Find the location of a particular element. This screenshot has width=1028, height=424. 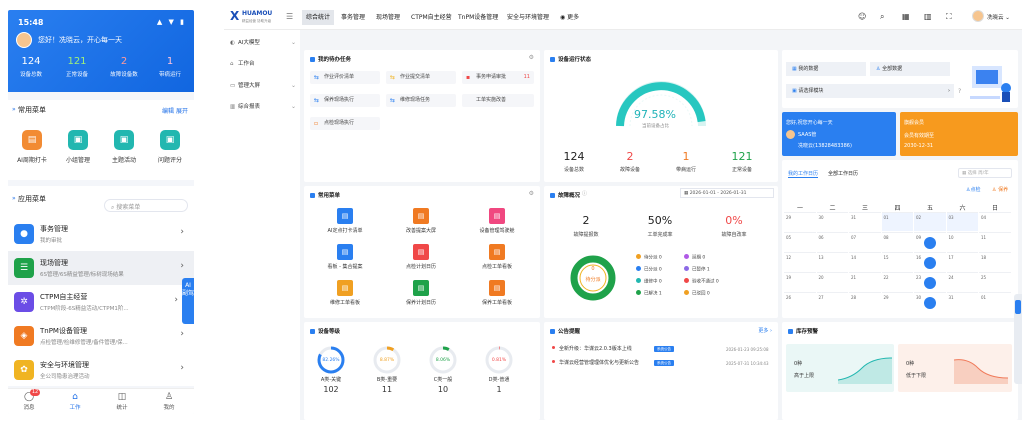

calendar-day: 13 is located at coordinates (832, 261).